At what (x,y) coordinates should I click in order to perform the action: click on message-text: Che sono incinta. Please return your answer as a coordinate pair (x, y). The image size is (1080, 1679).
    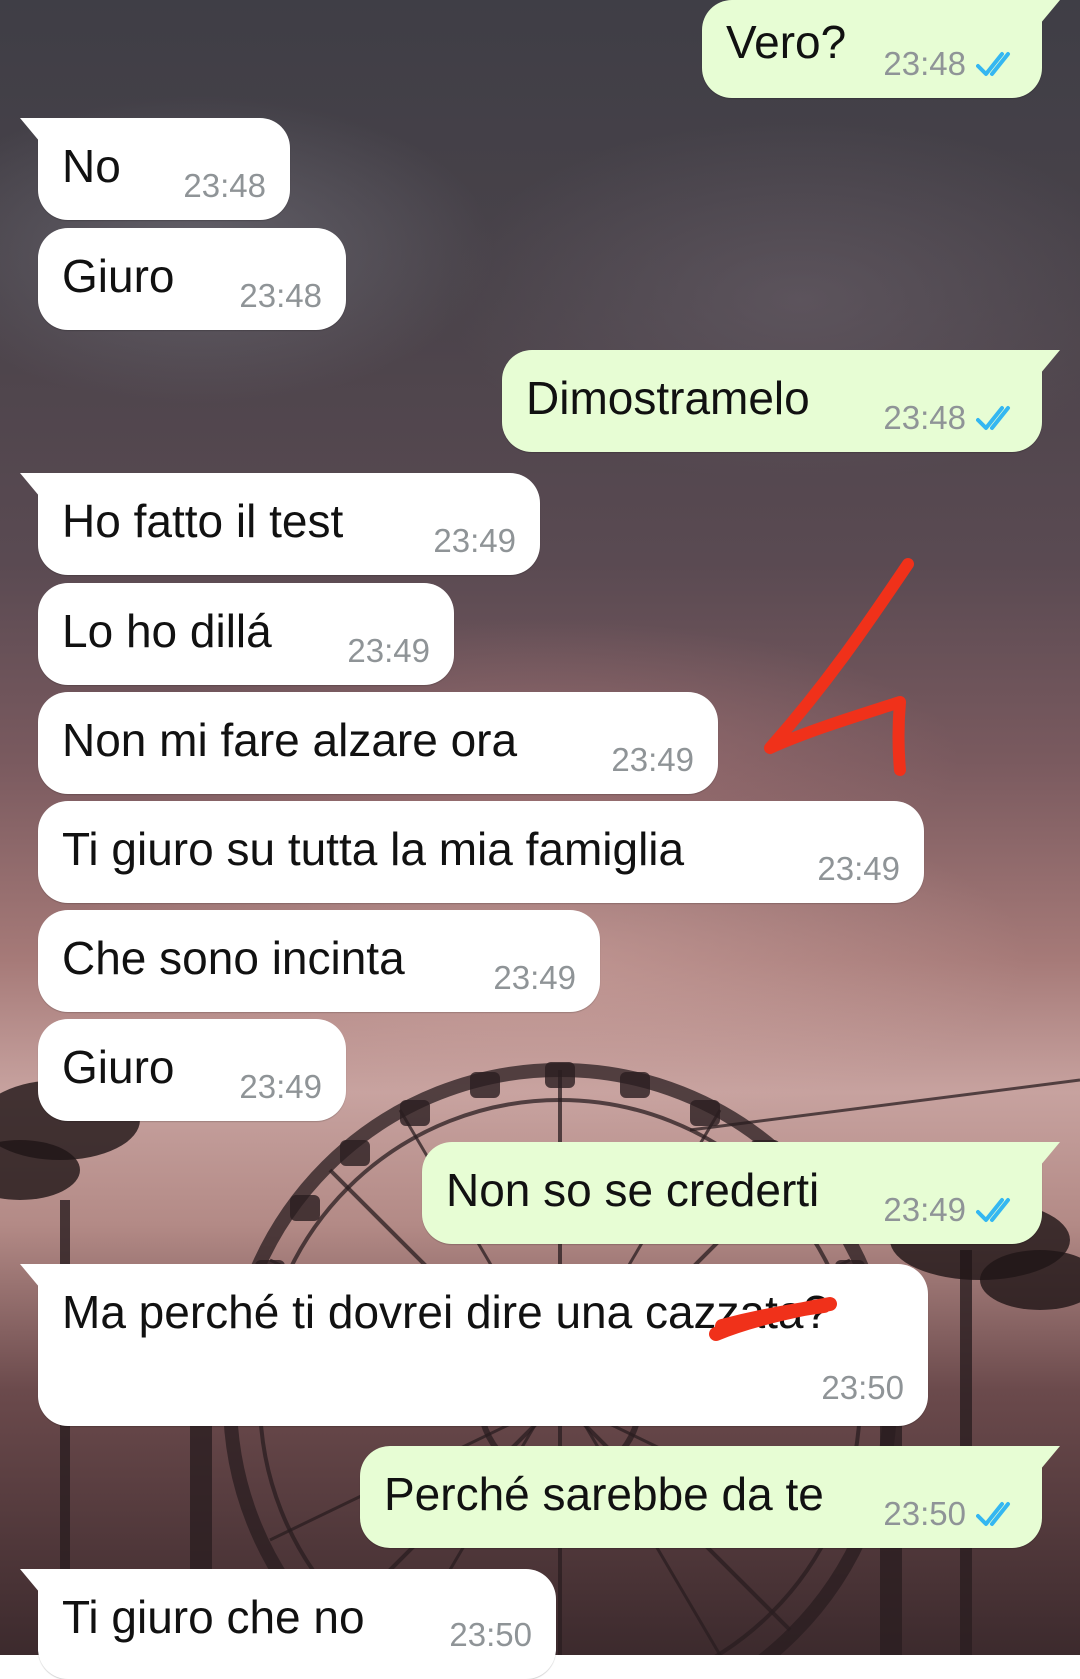
    Looking at the image, I should click on (233, 958).